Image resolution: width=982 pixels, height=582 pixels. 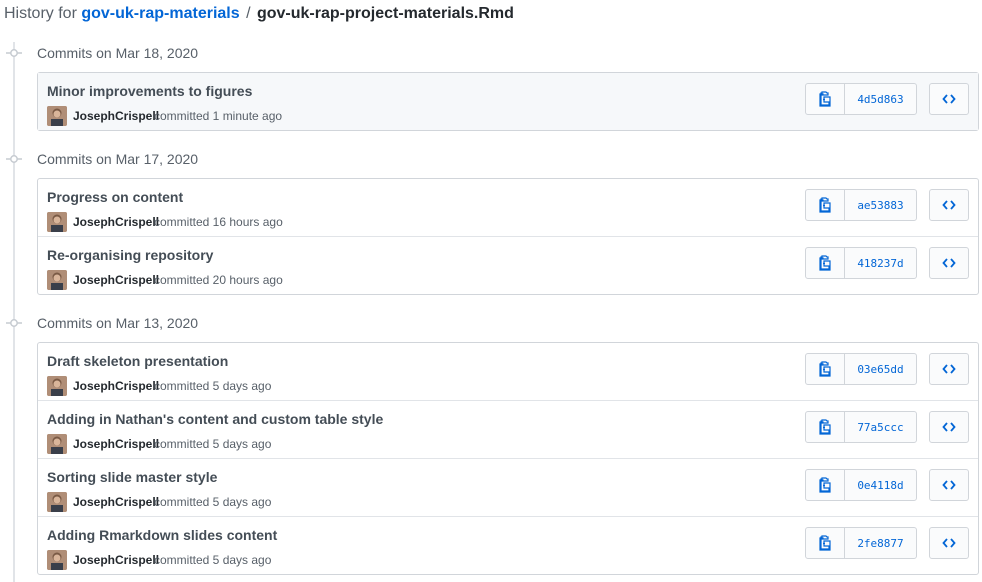 I want to click on commit-sha-link: ae53883, so click(x=880, y=205).